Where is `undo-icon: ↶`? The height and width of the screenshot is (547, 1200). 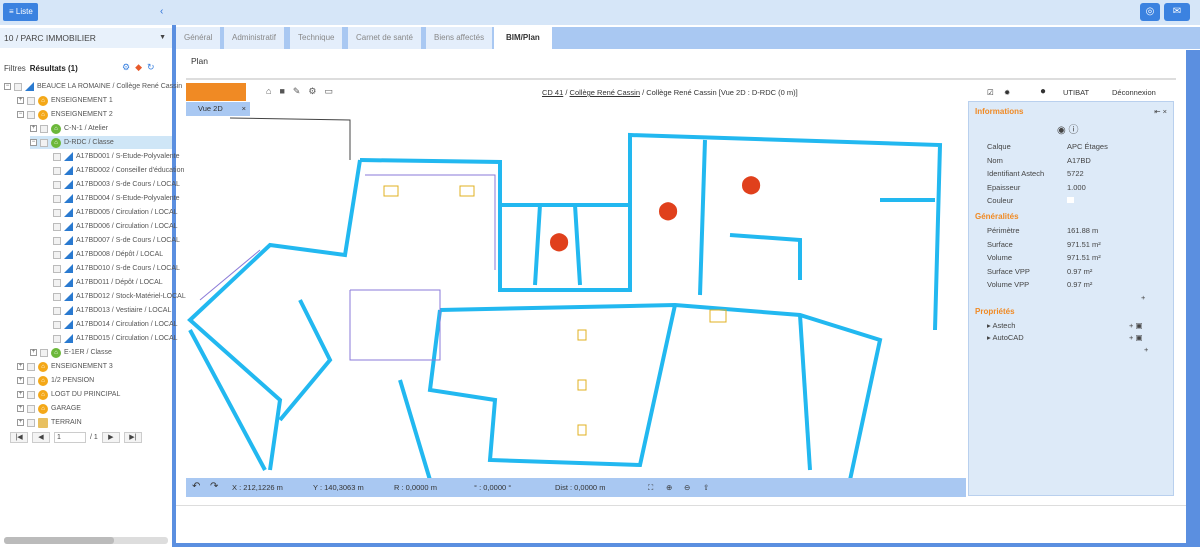 undo-icon: ↶ is located at coordinates (196, 486).